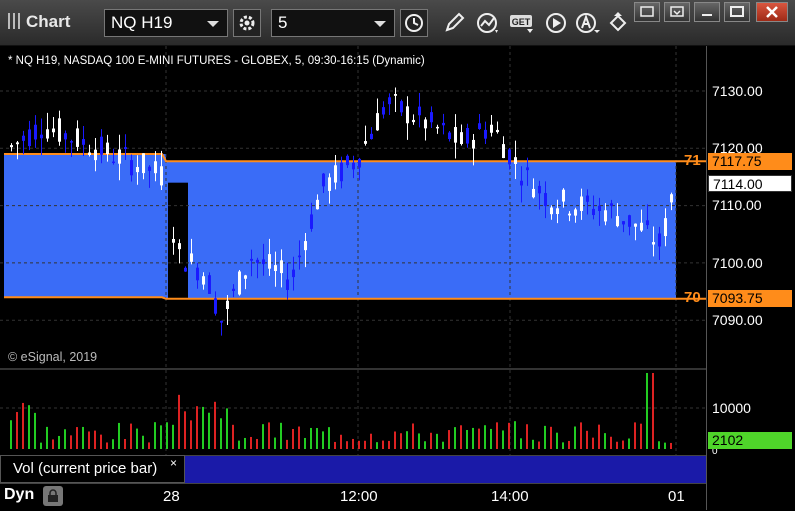  I want to click on grip-icon, so click(15, 21).